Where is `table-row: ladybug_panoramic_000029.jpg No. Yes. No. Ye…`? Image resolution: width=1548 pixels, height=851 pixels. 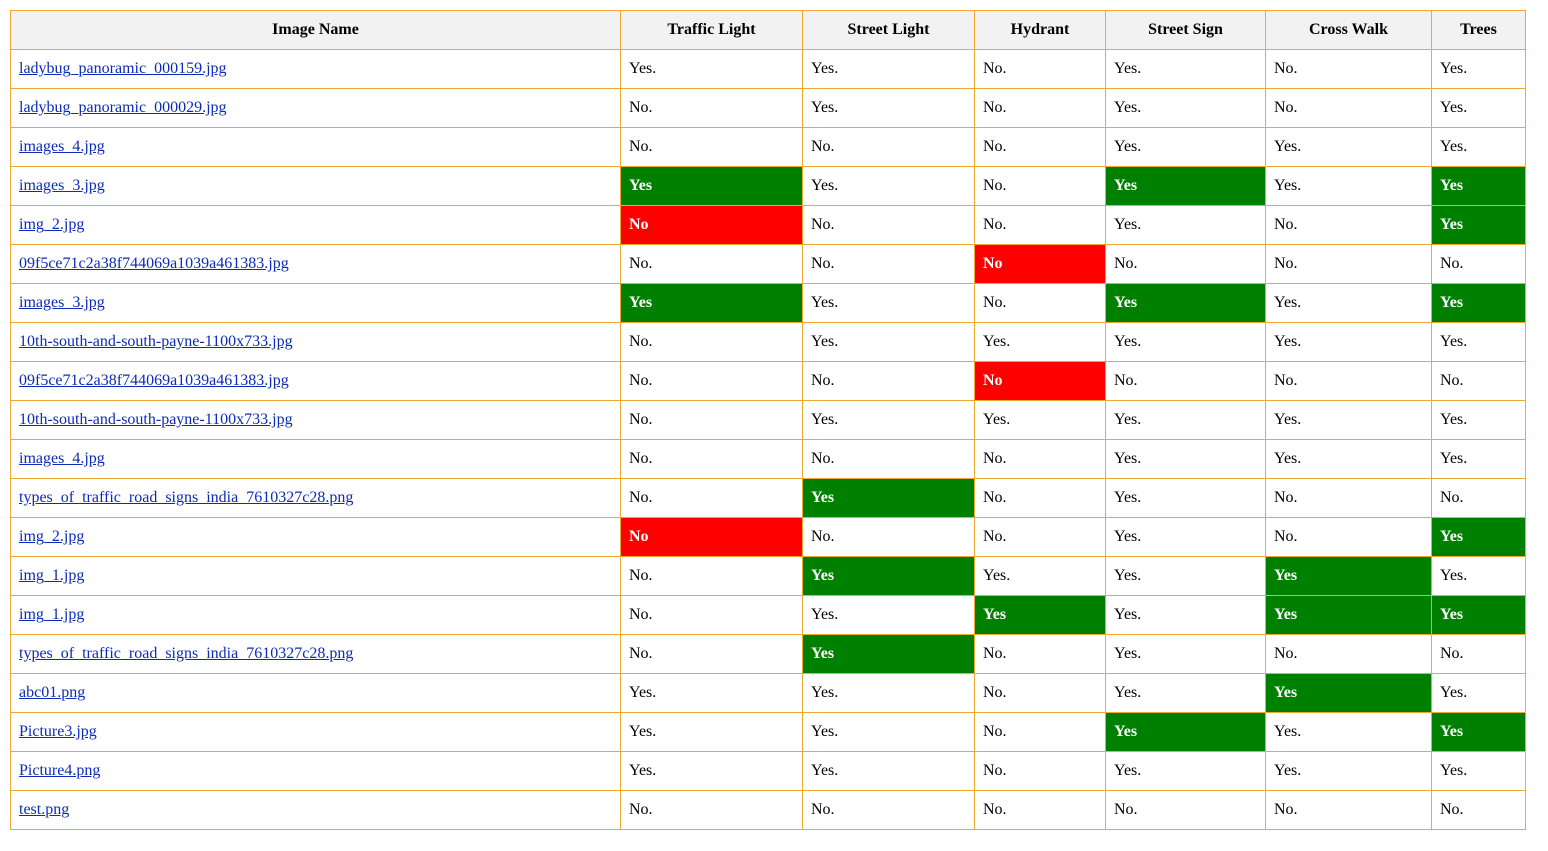
table-row: ladybug_panoramic_000029.jpg No. Yes. No. Ye… is located at coordinates (768, 108).